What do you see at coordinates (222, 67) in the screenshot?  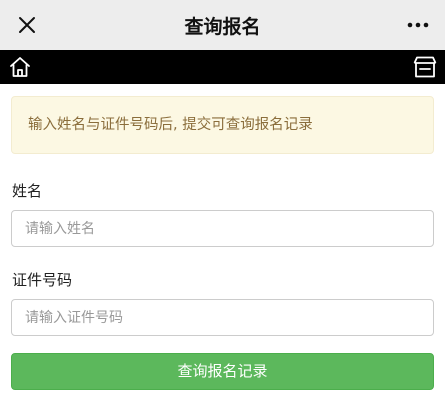 I see `nav-bar` at bounding box center [222, 67].